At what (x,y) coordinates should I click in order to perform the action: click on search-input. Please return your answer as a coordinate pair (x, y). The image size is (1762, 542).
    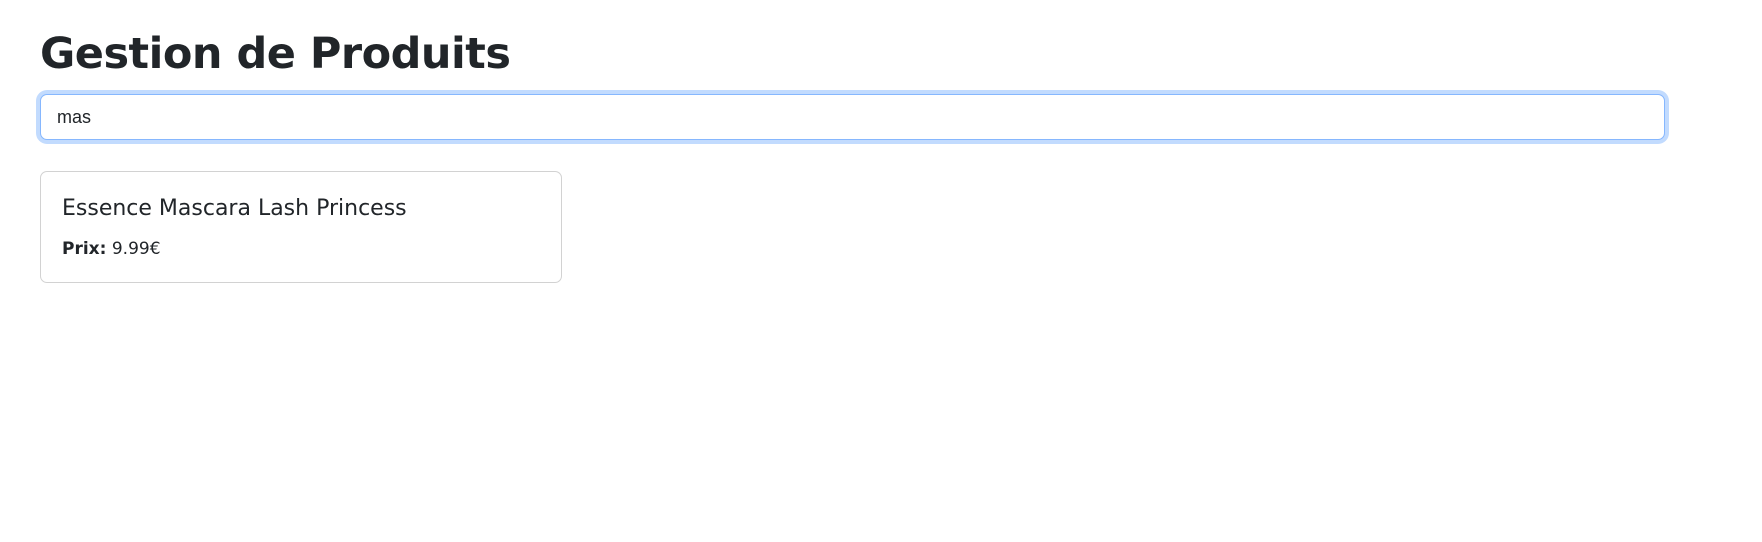
    Looking at the image, I should click on (852, 117).